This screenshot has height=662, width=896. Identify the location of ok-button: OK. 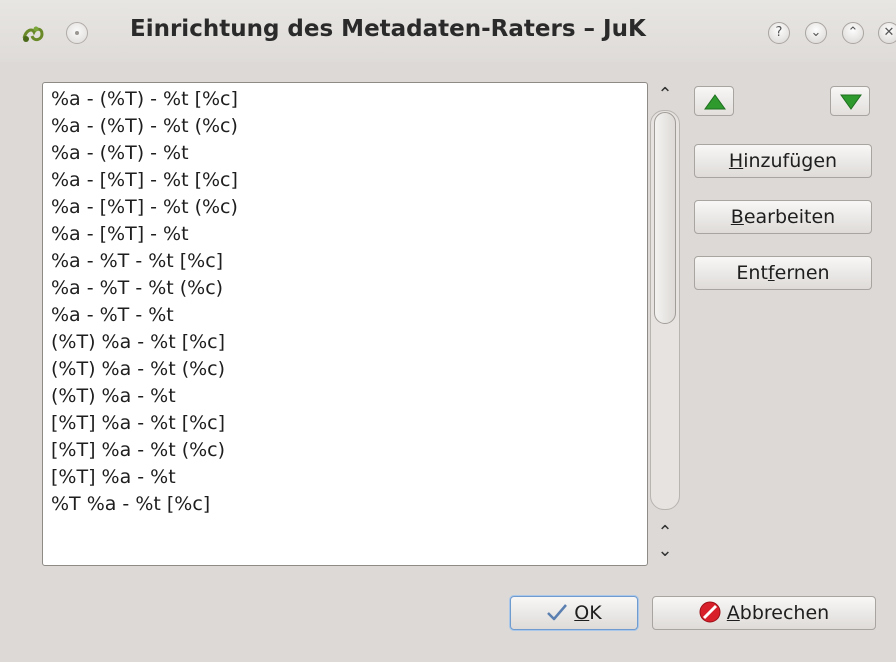
(574, 613).